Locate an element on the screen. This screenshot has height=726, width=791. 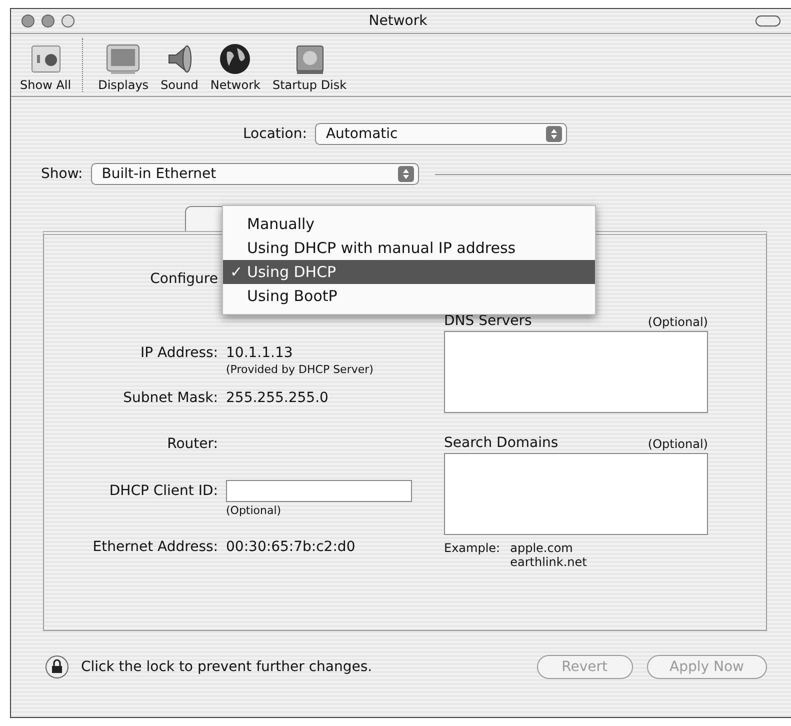
field-label: Router: is located at coordinates (192, 444).